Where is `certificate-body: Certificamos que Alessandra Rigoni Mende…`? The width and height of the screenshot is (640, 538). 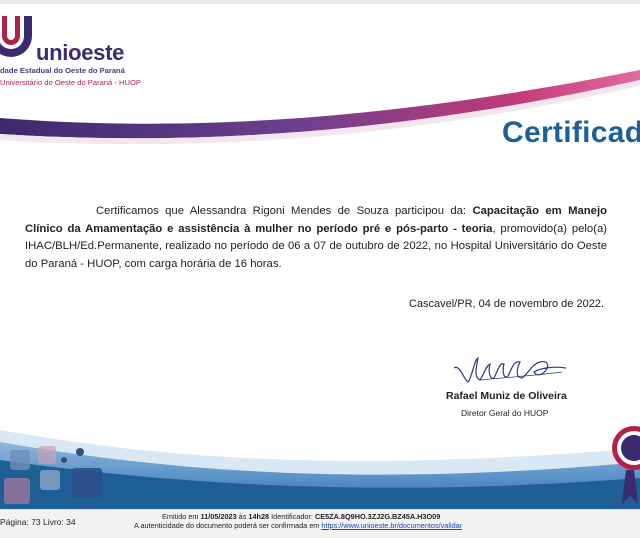
certificate-body: Certificamos que Alessandra Rigoni Mende… is located at coordinates (316, 238).